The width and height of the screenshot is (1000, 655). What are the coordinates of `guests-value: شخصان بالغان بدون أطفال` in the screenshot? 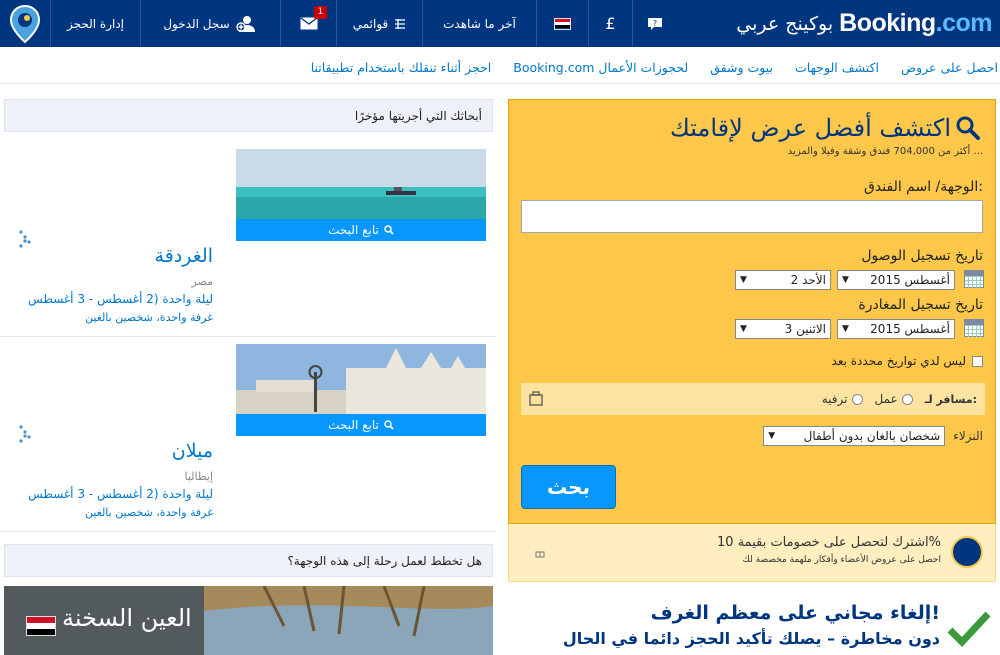 It's located at (872, 436).